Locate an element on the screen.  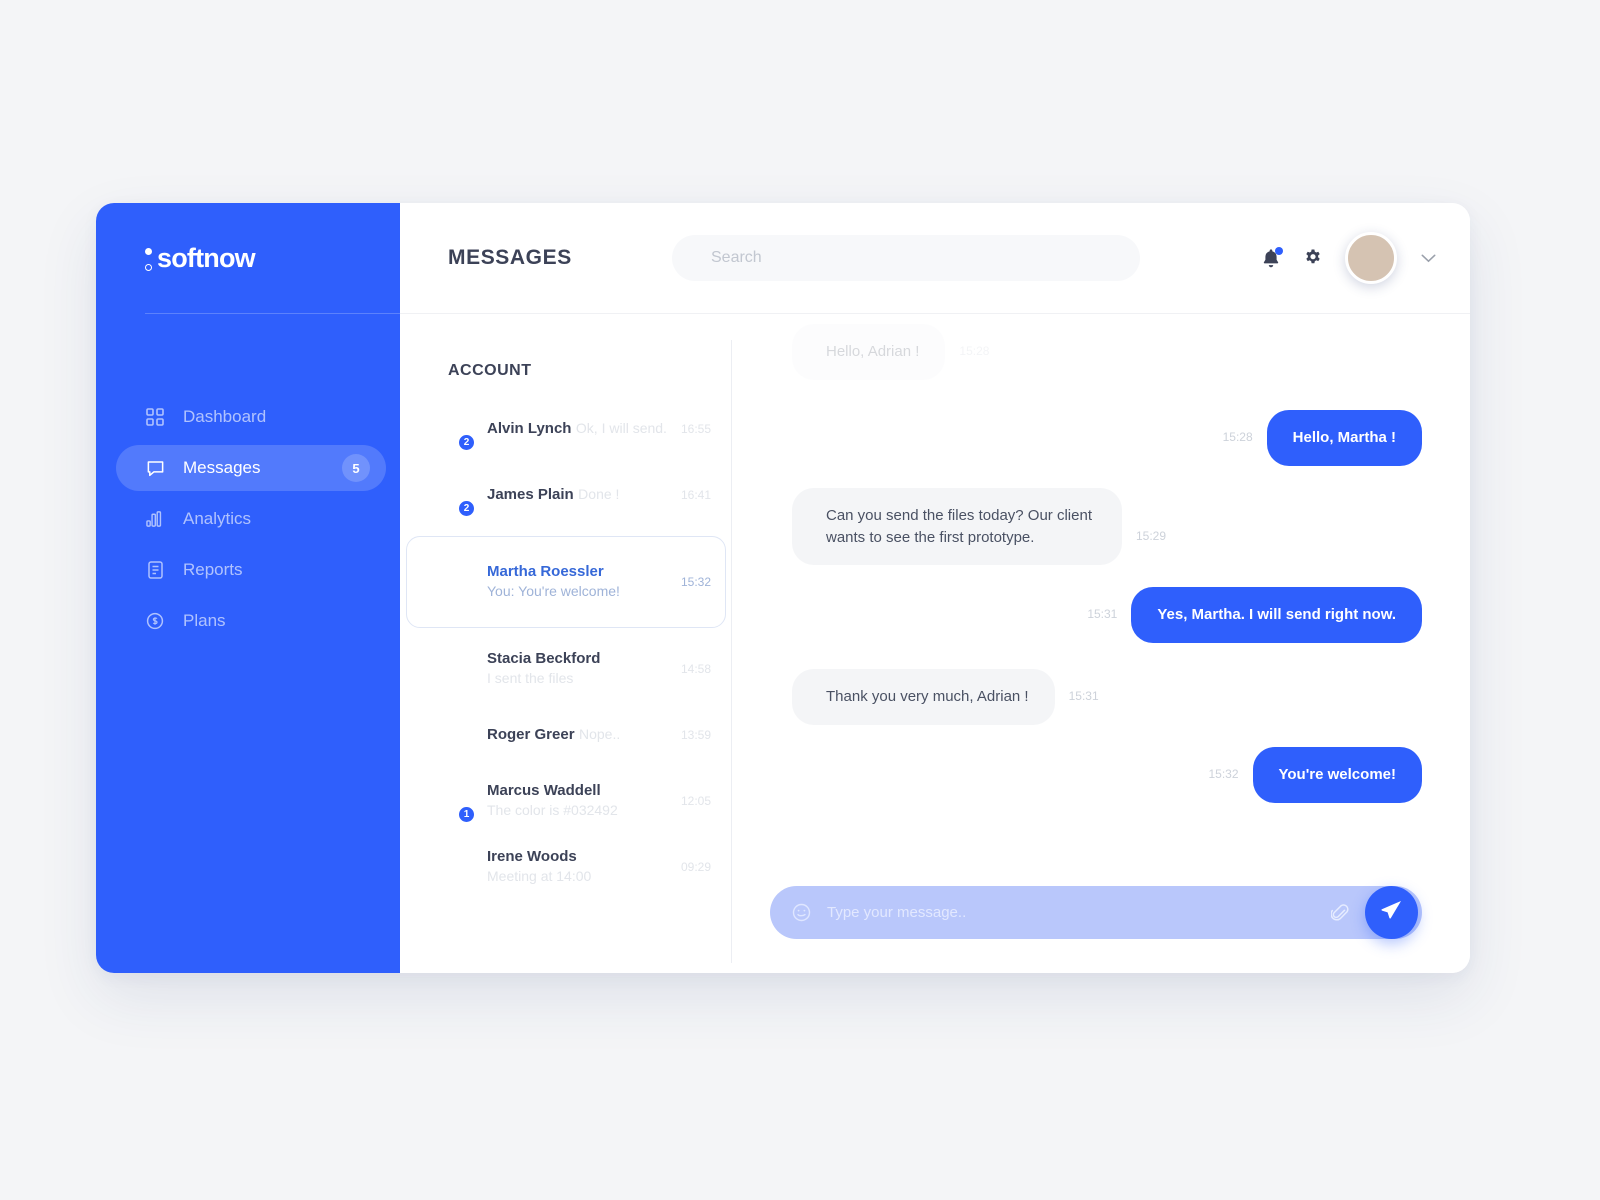
message-bubble: Thank you very much, Adrian ! is located at coordinates (923, 697).